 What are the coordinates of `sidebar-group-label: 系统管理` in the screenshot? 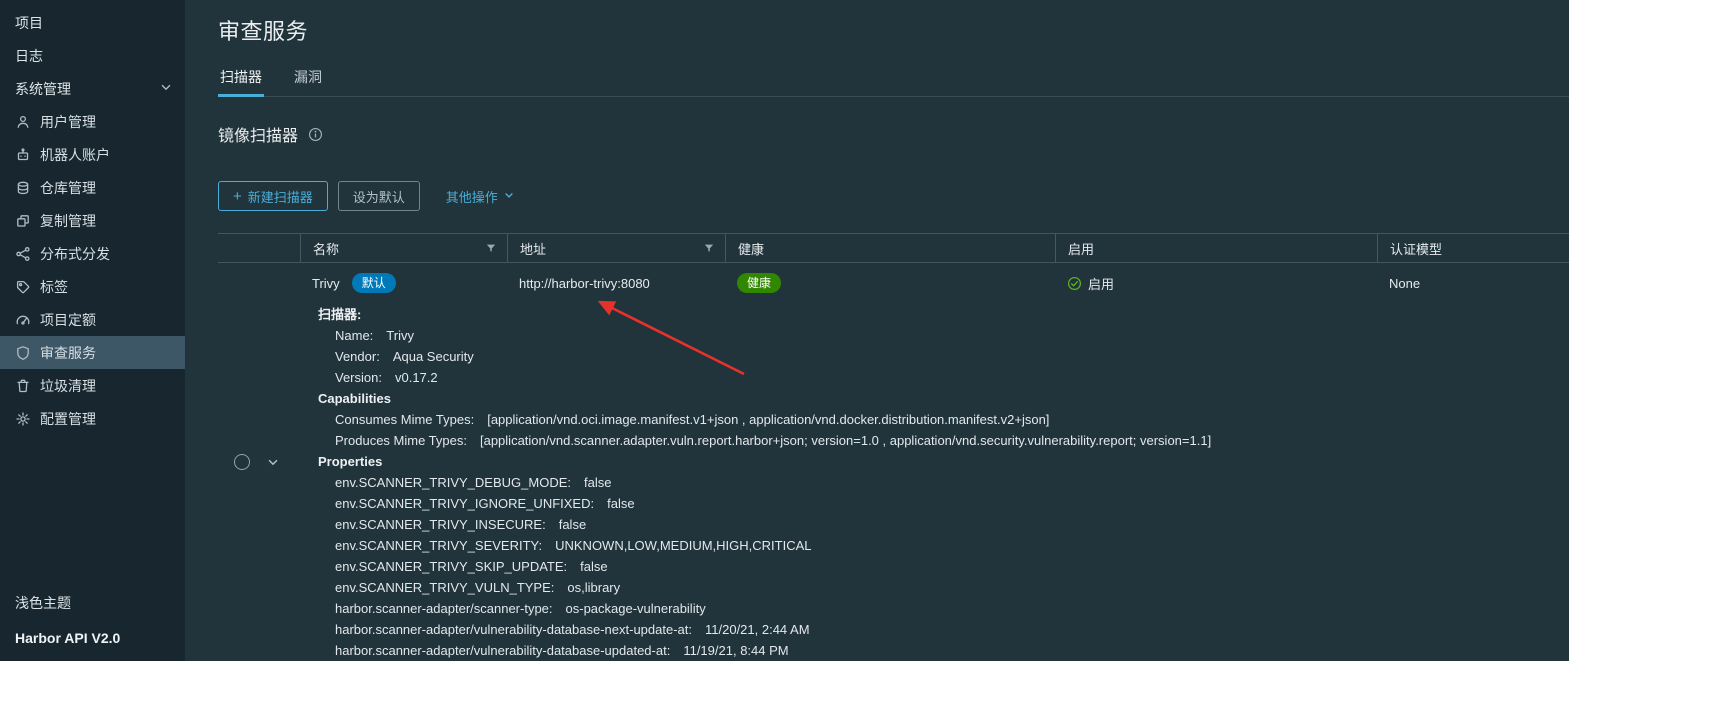 It's located at (43, 88).